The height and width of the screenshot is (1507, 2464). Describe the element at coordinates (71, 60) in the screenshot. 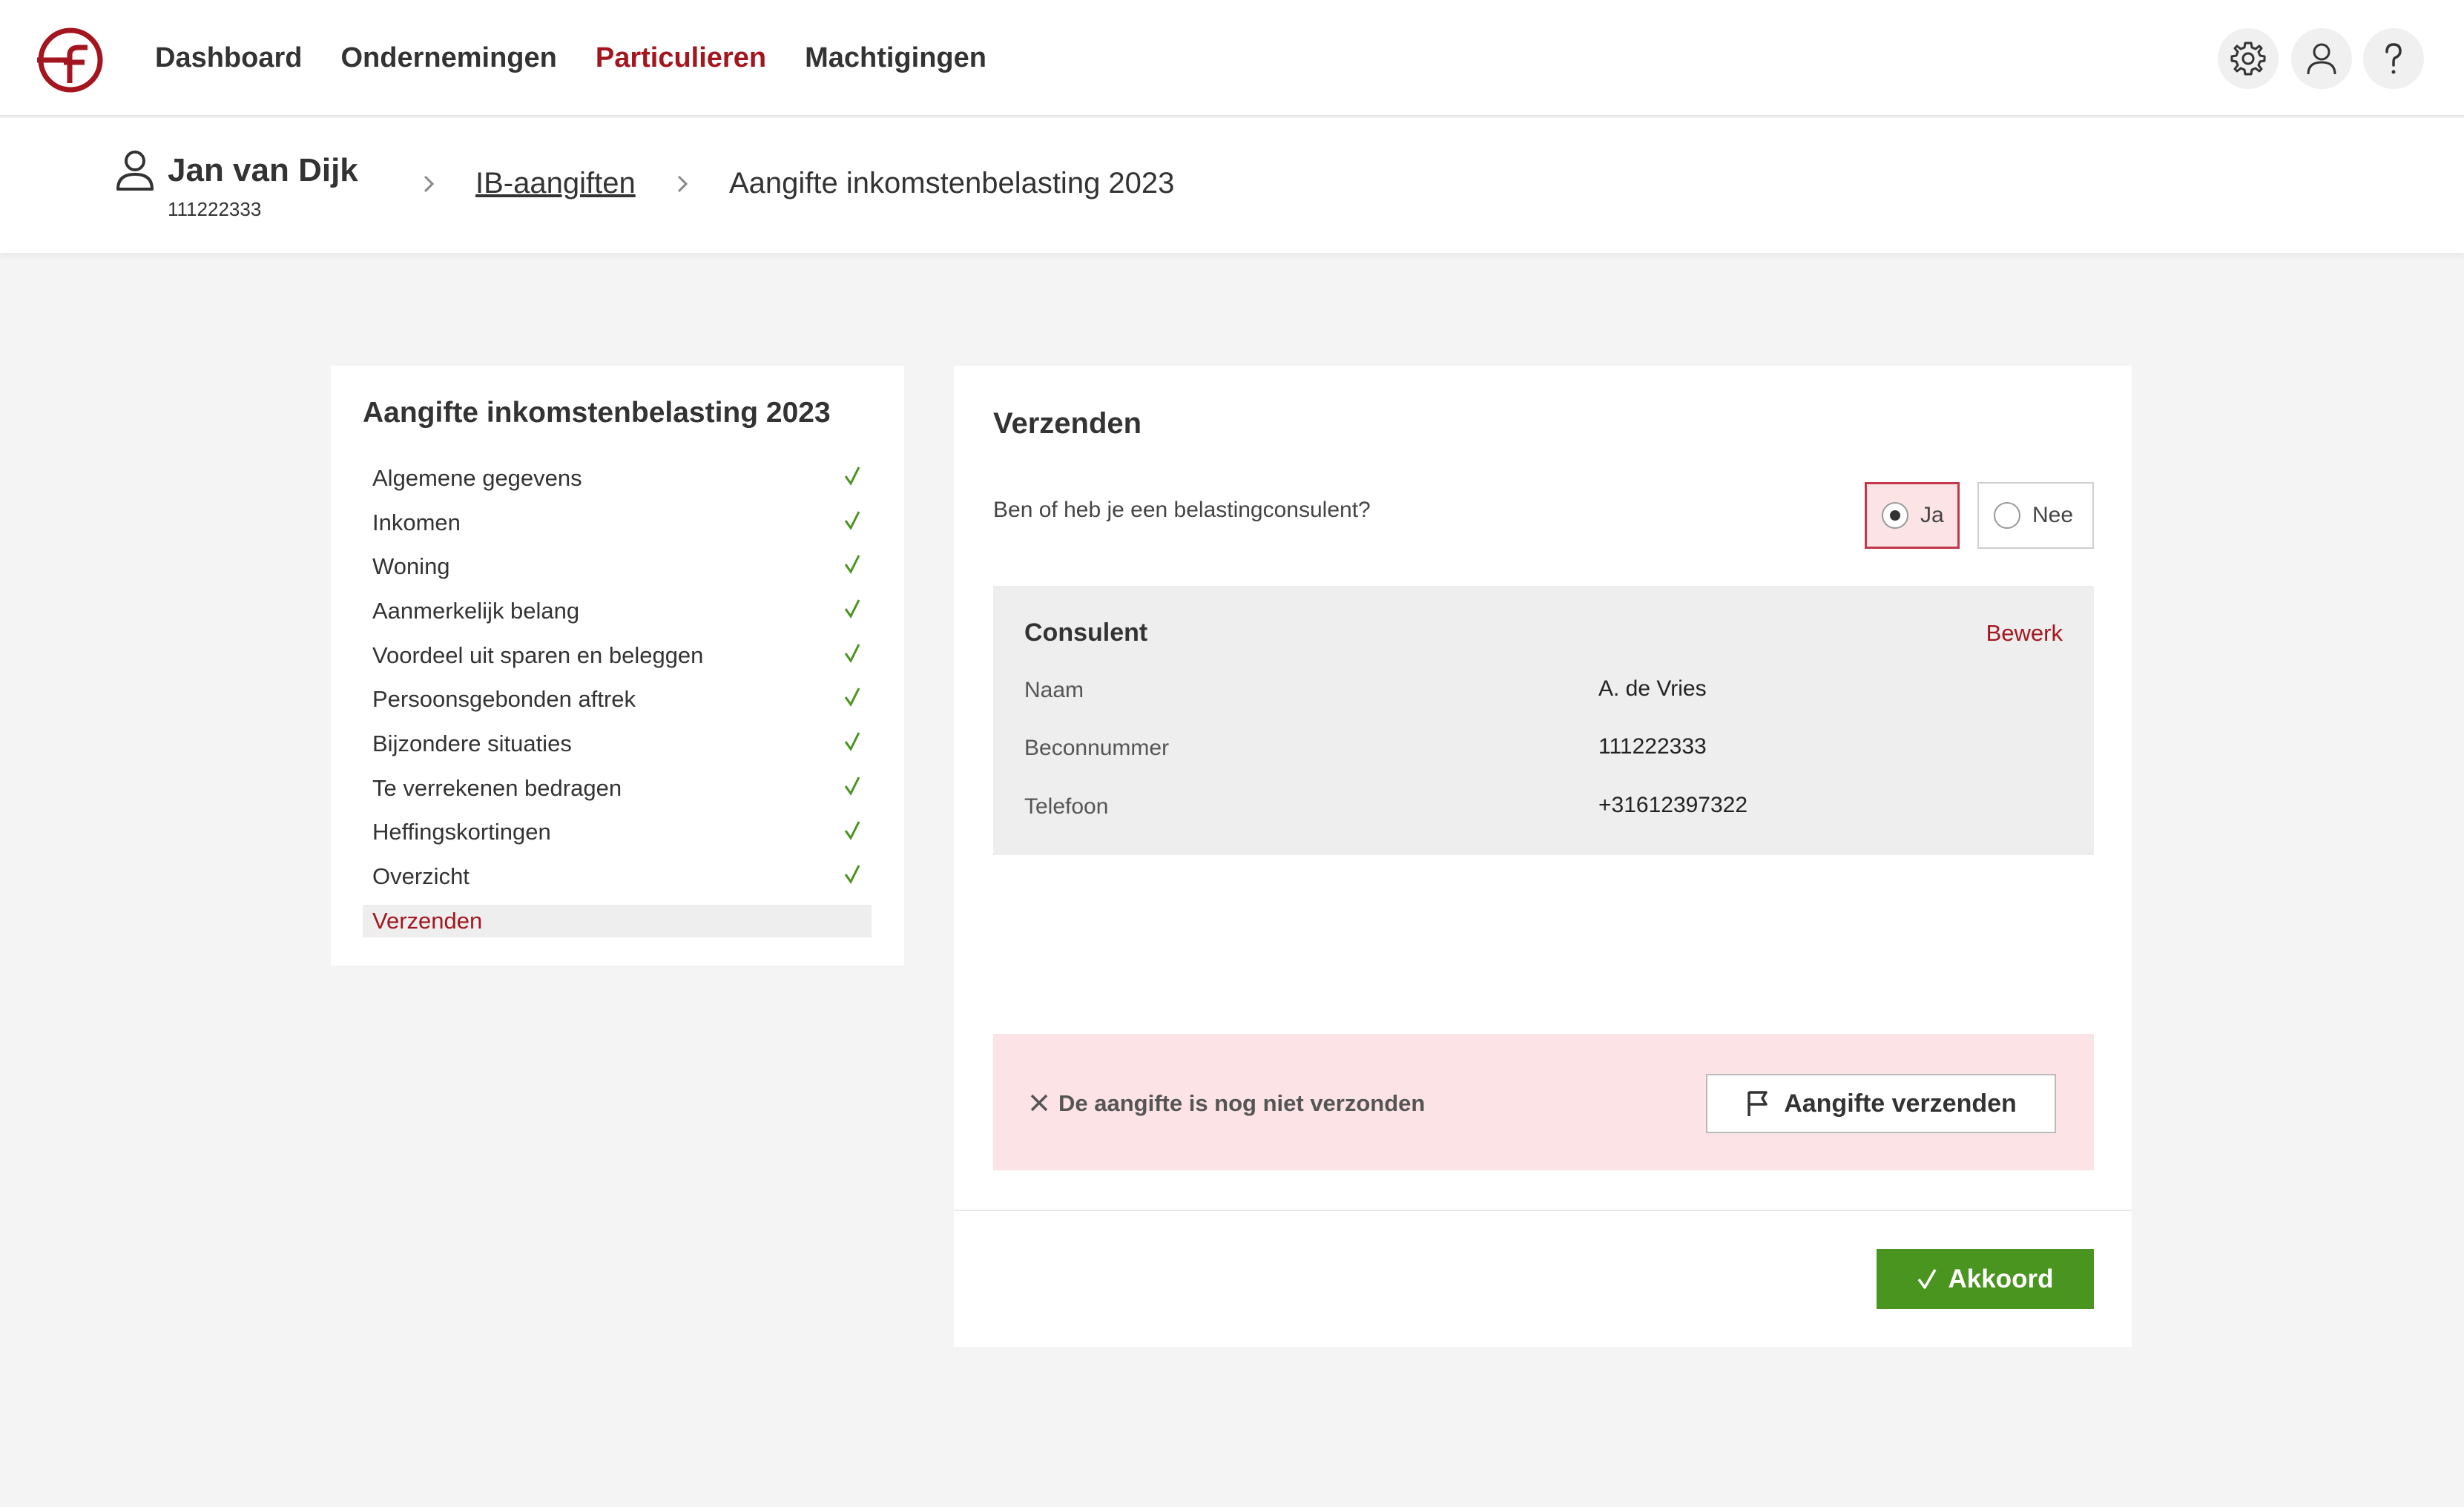

I see `logo-icon` at that location.